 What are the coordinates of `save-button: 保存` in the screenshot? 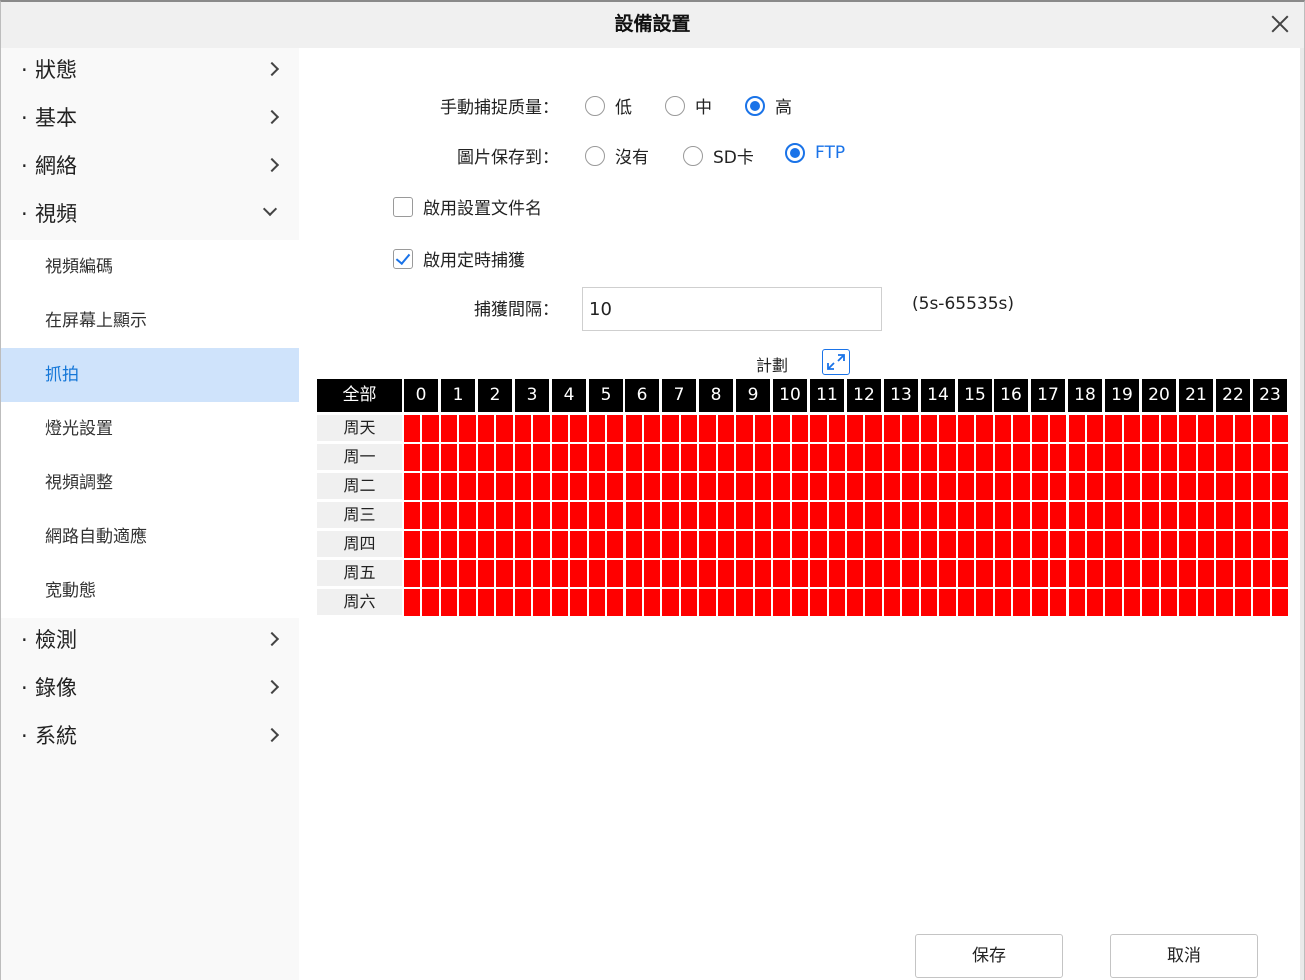 It's located at (989, 956).